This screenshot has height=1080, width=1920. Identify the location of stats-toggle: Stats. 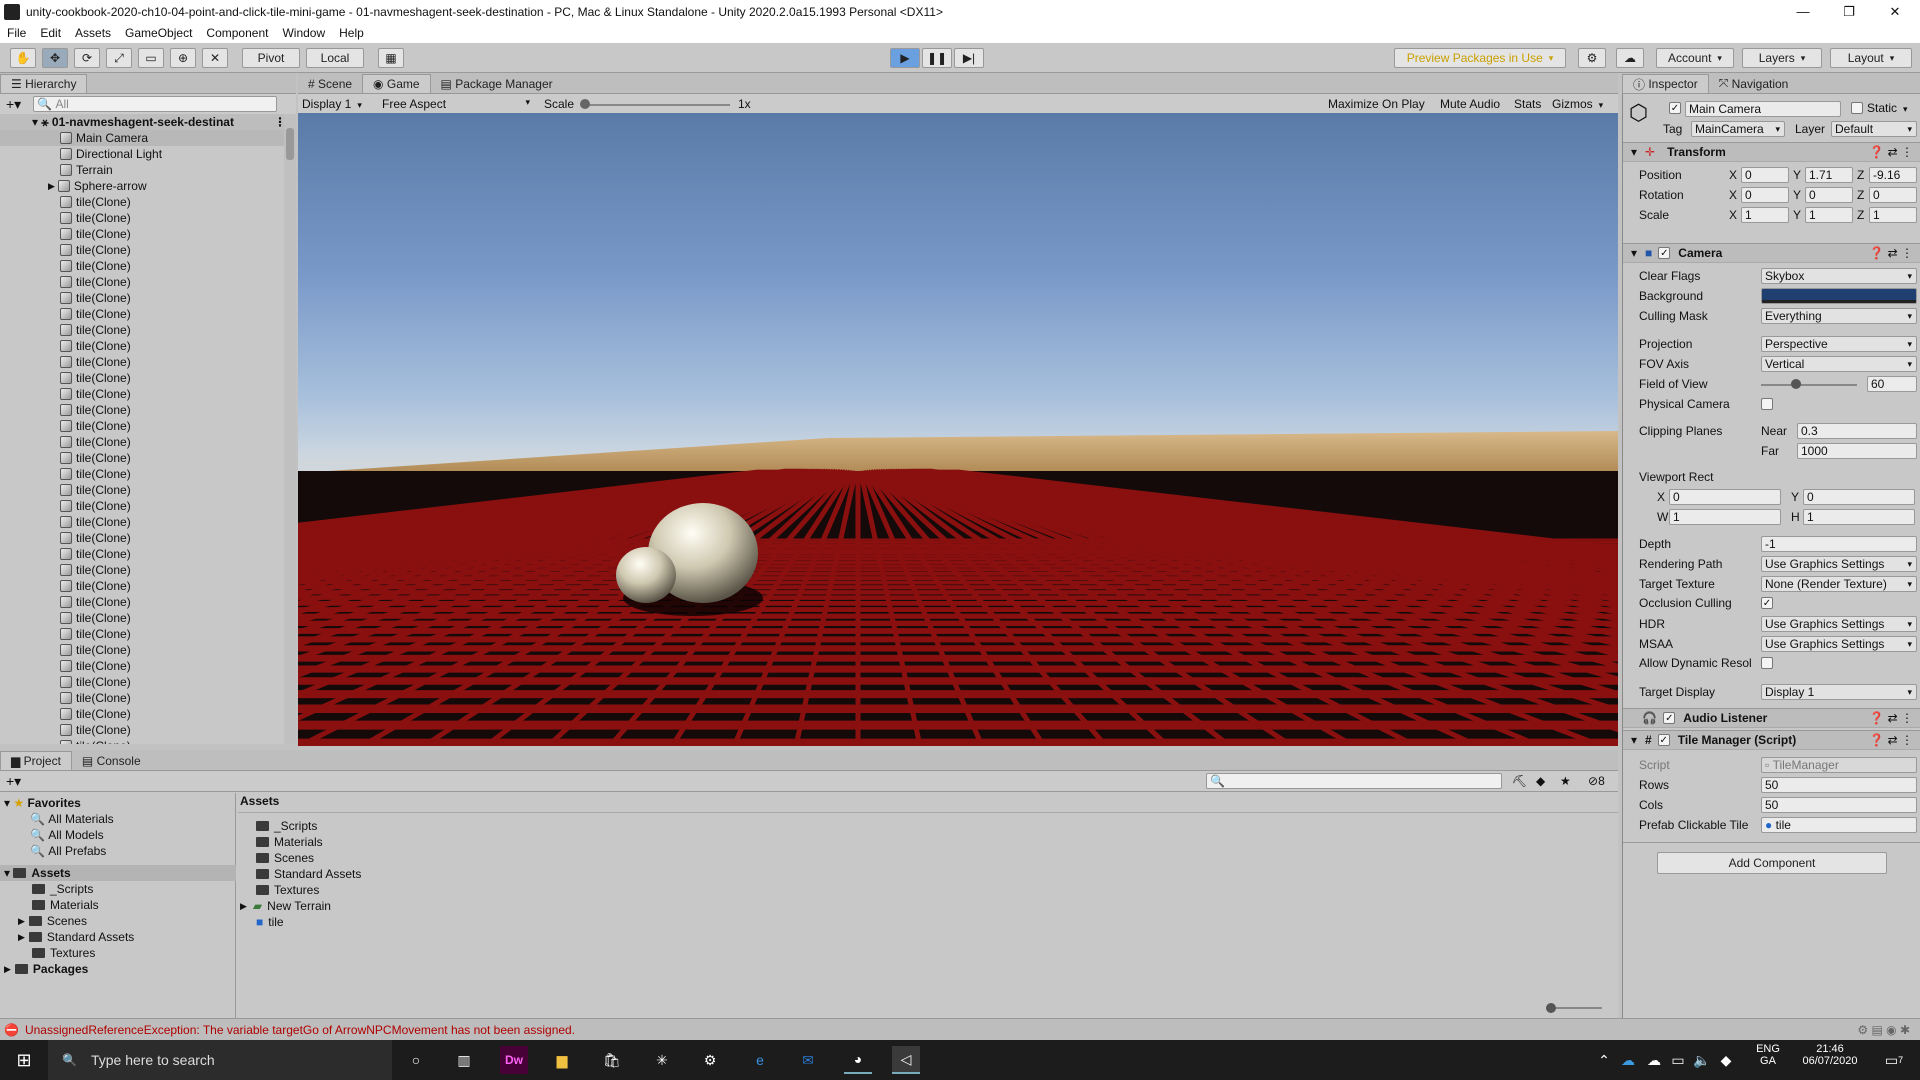
(1527, 104).